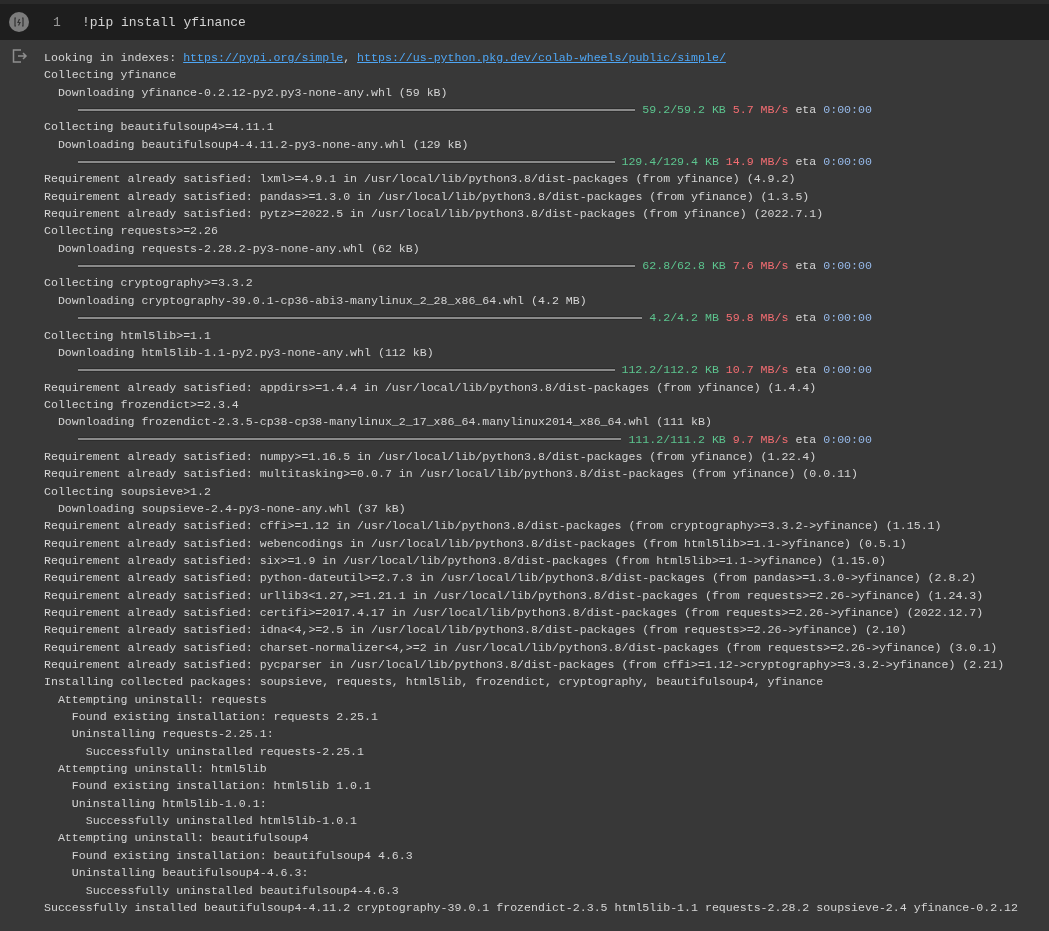 This screenshot has height=931, width=1049. I want to click on output-line: Successfully uninstalled html5lib-1.0.1, so click(221, 821).